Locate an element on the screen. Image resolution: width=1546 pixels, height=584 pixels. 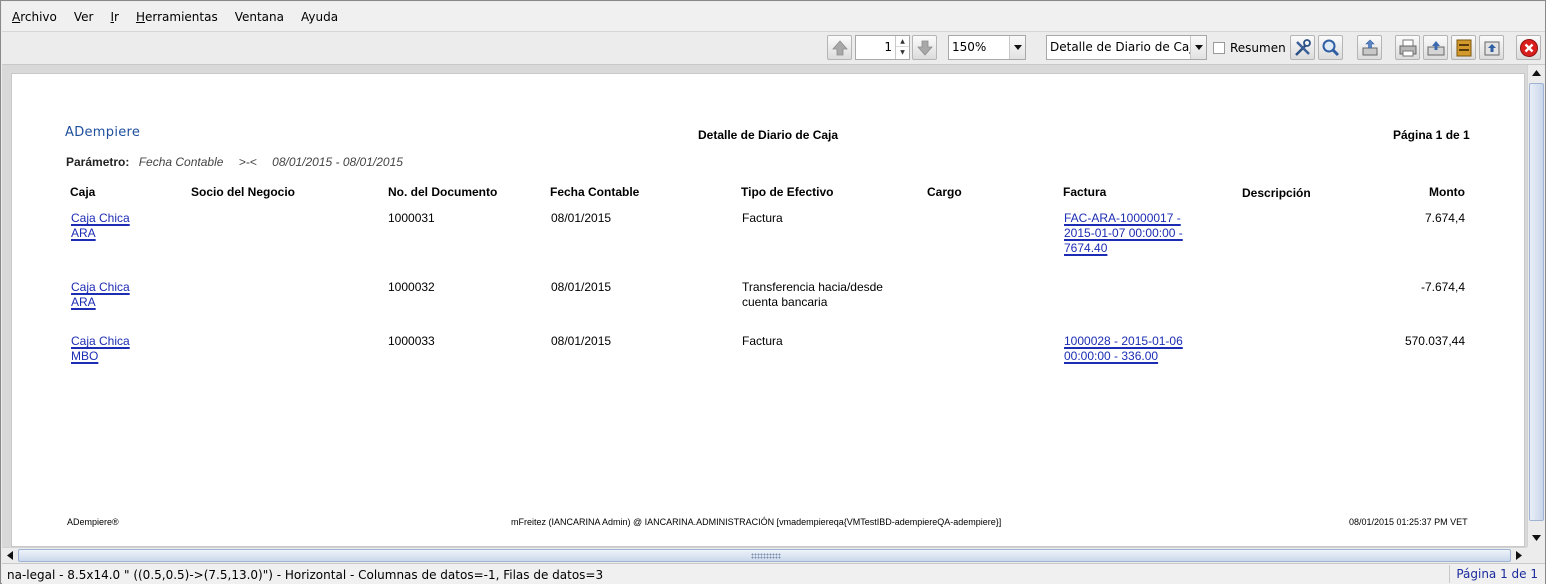
scroll-right-arrow is located at coordinates (1519, 555).